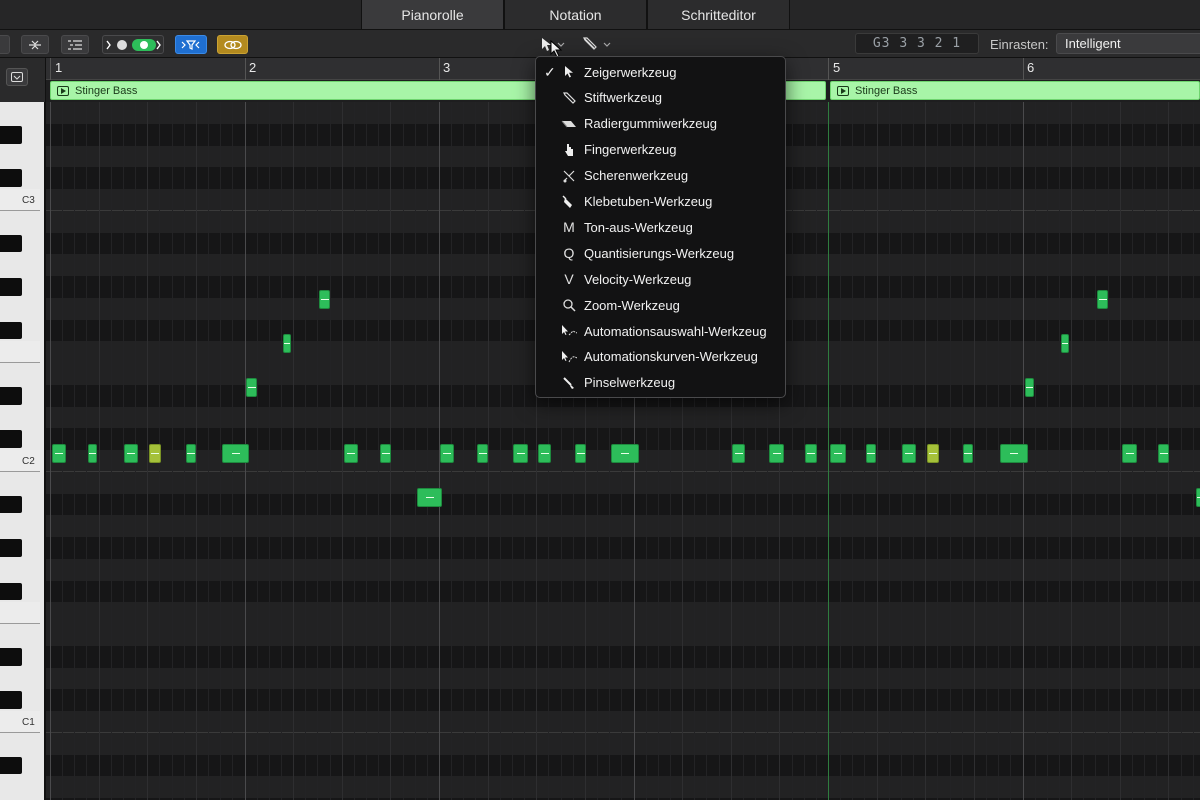  I want to click on cmd-click-tool-selector, so click(599, 44).